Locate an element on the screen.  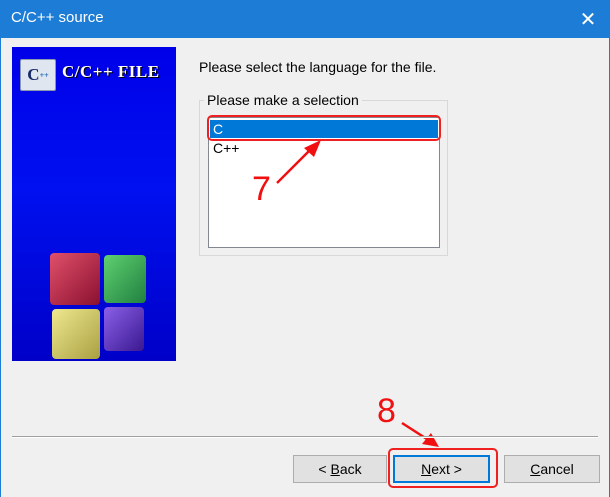
step7-highlight-box is located at coordinates (324, 128).